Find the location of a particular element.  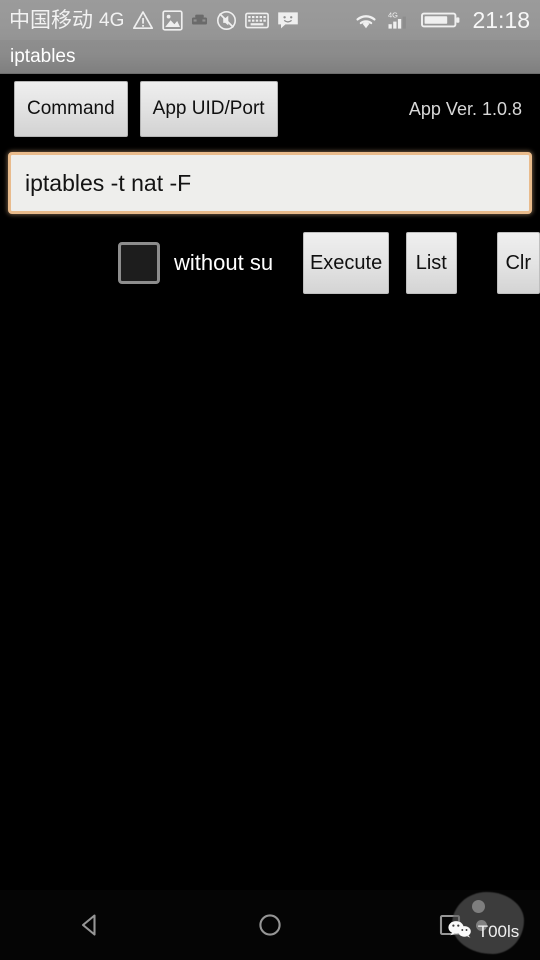

mobile-signal-4g-icon: 4G is located at coordinates (400, 20).